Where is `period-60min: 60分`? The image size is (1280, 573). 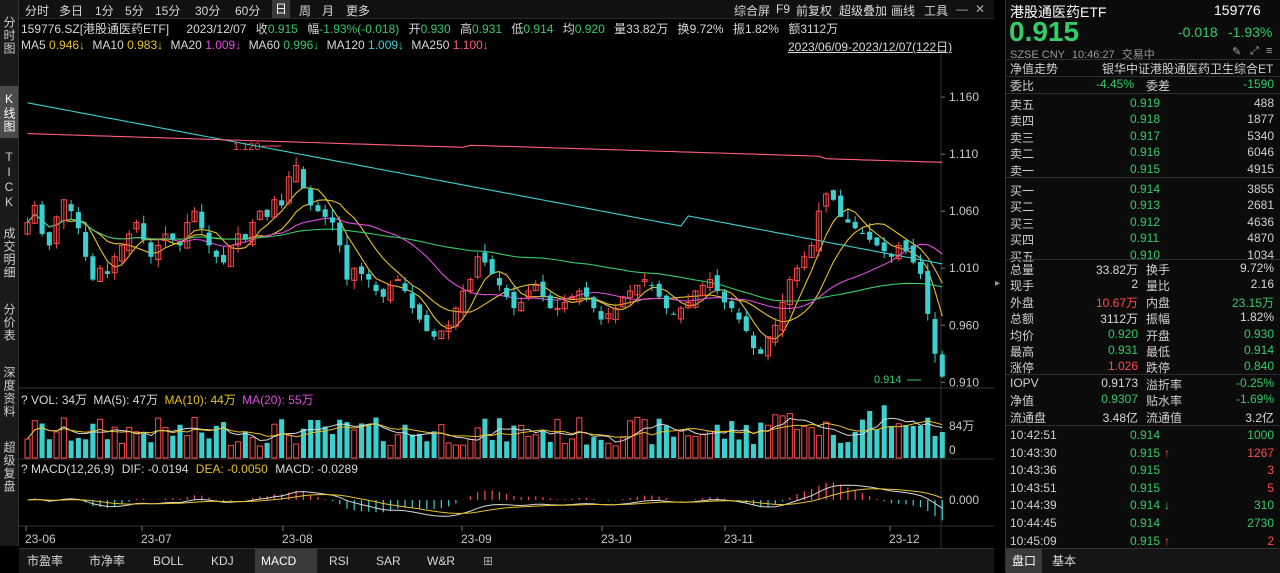 period-60min: 60分 is located at coordinates (247, 10).